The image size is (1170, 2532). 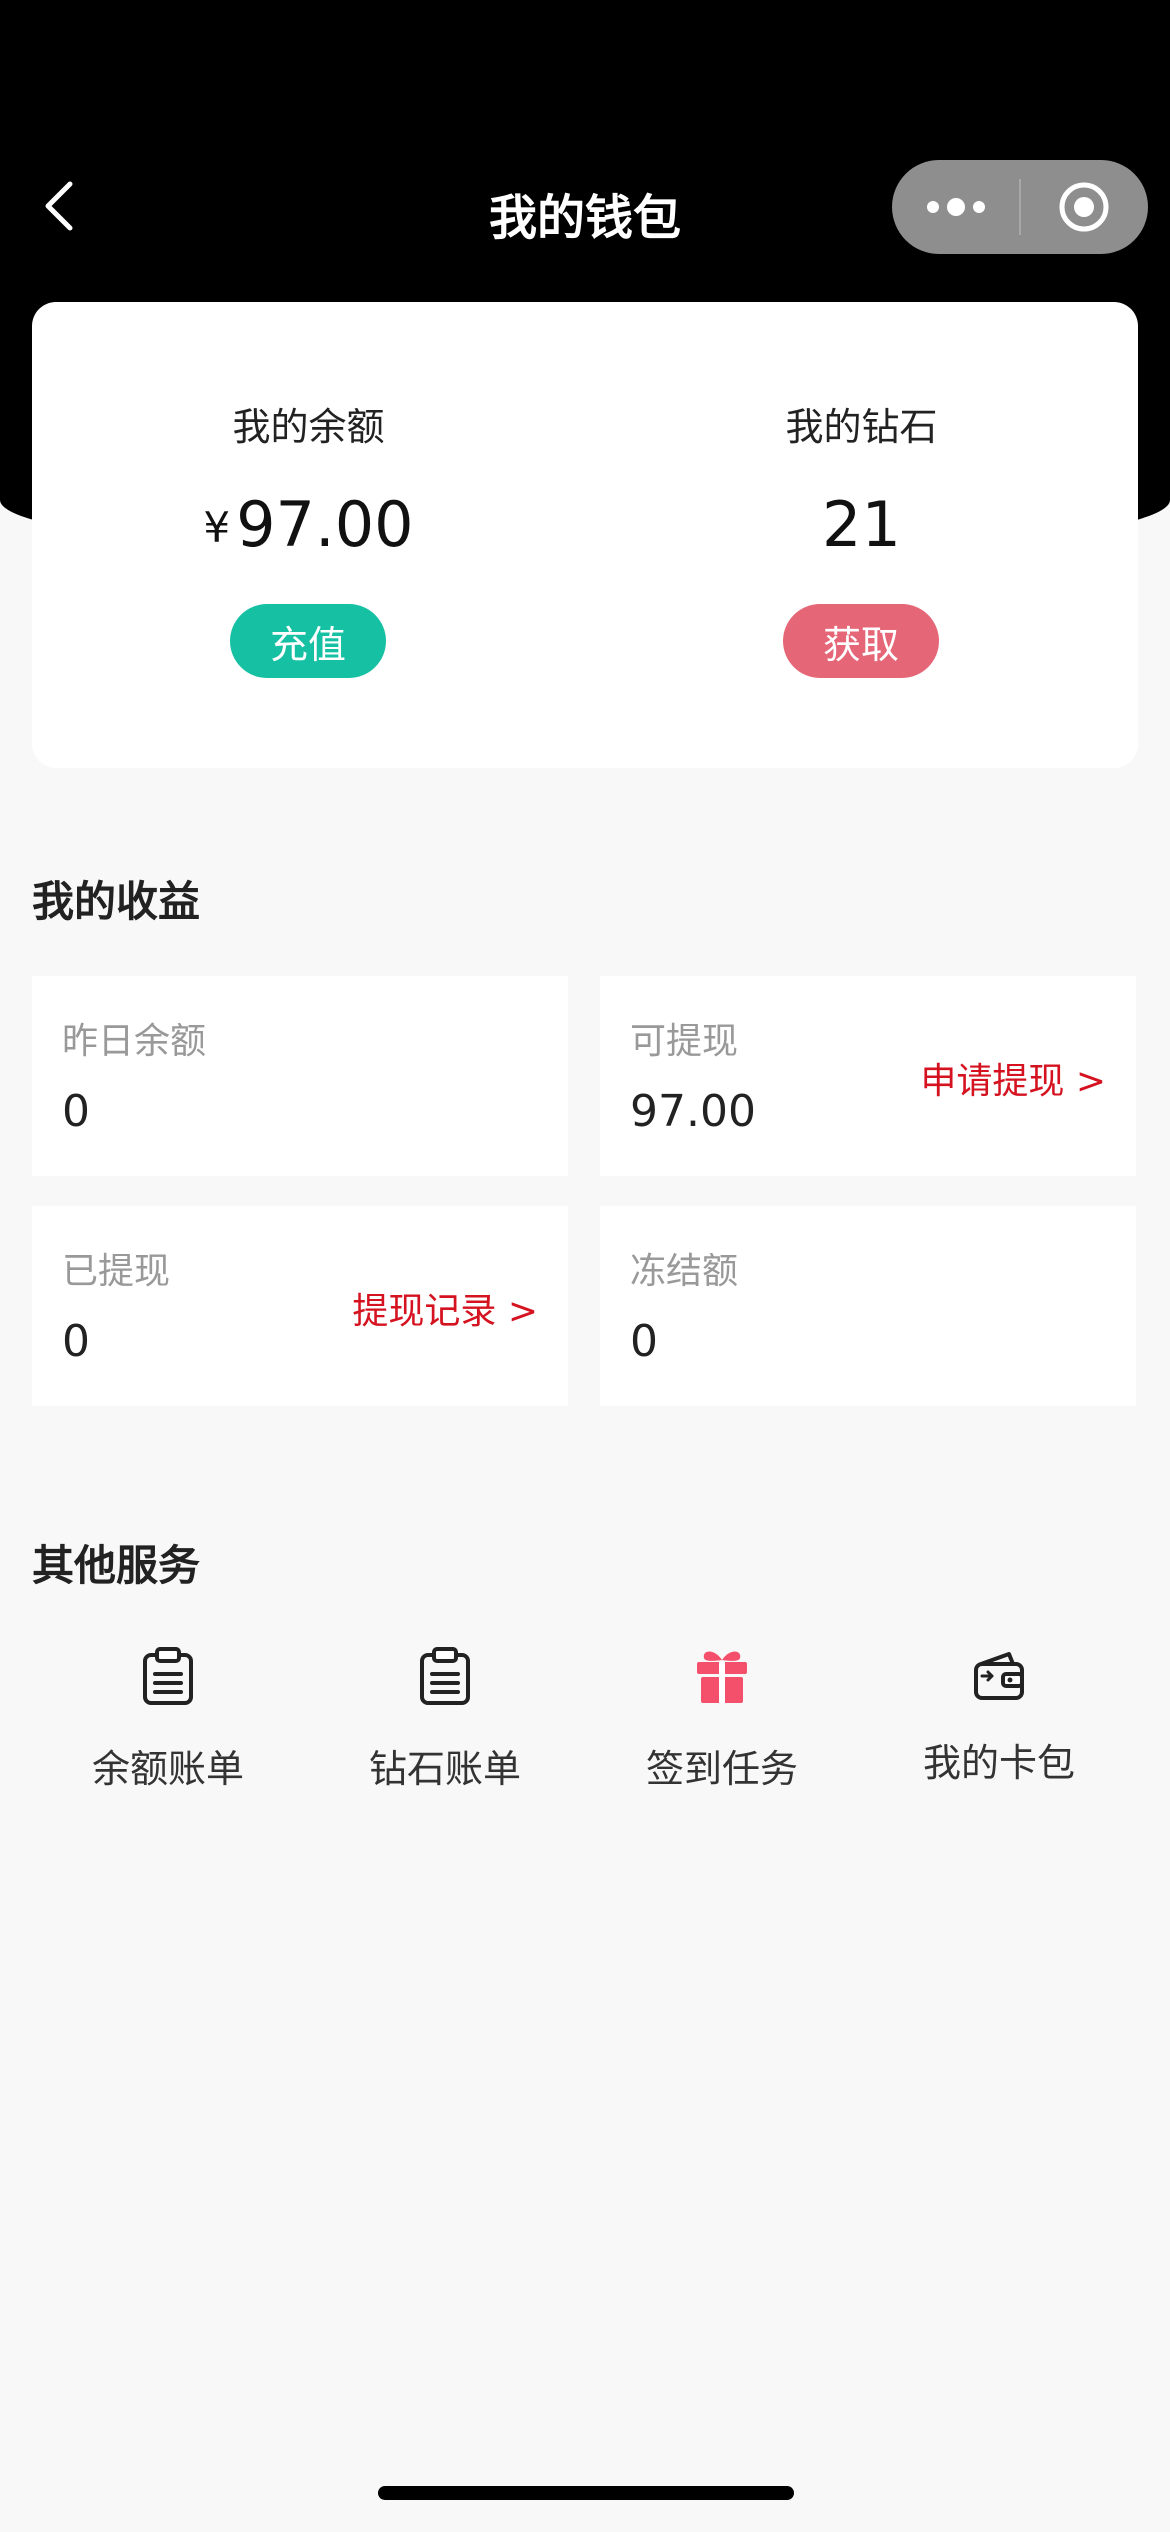 I want to click on mini-program-capsule, so click(x=1020, y=207).